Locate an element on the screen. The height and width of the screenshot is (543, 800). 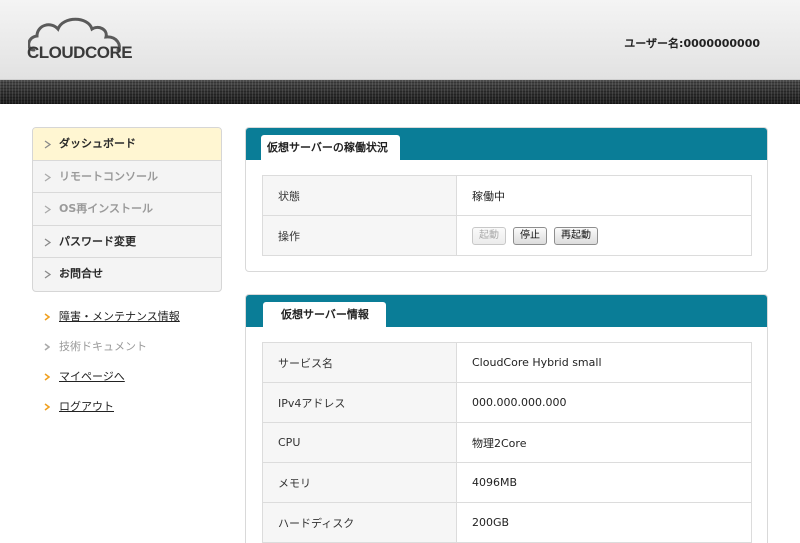
table-row: CPU 物理2Core is located at coordinates (507, 442).